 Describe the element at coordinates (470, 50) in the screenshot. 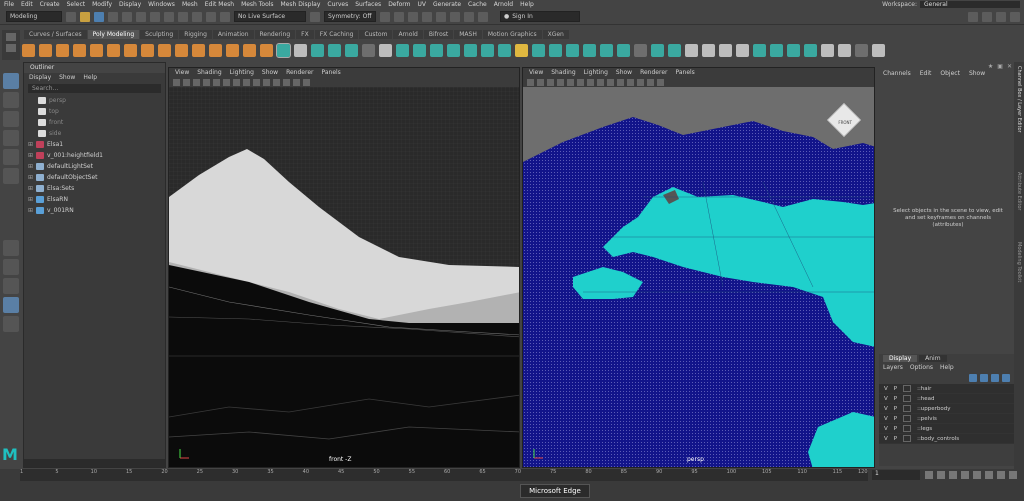

I see `append-icon` at that location.